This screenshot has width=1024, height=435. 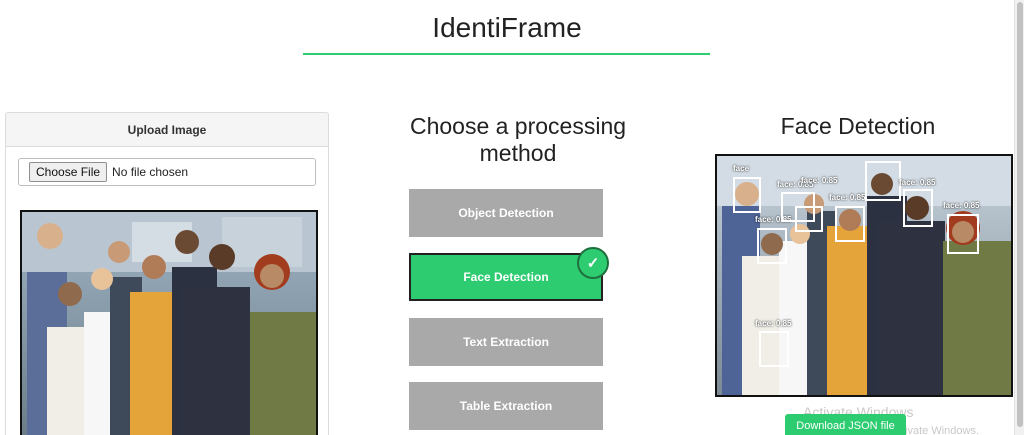 I want to click on download-json-button: Download JSON file, so click(x=845, y=424).